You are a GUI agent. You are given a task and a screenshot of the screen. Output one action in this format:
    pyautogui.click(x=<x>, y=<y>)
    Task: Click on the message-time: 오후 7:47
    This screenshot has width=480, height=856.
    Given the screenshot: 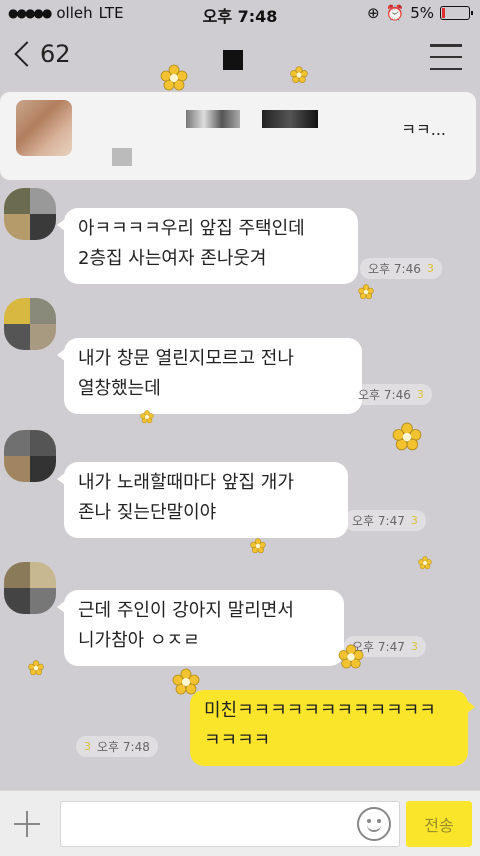 What is the action you would take?
    pyautogui.click(x=378, y=521)
    